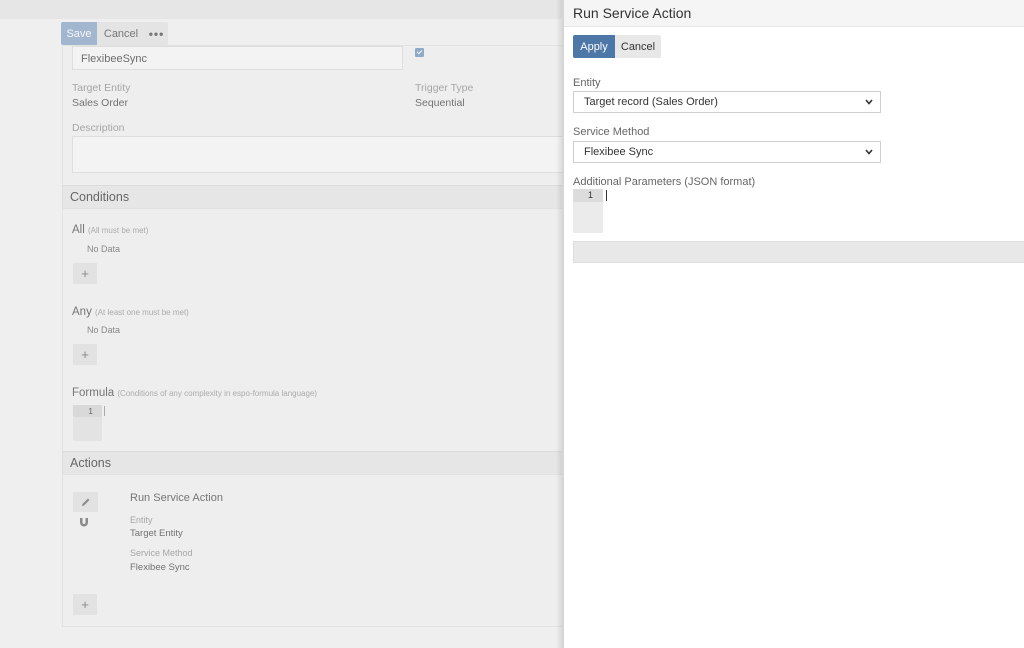 The height and width of the screenshot is (648, 1024). I want to click on modal-title: Run Service Action, so click(632, 13).